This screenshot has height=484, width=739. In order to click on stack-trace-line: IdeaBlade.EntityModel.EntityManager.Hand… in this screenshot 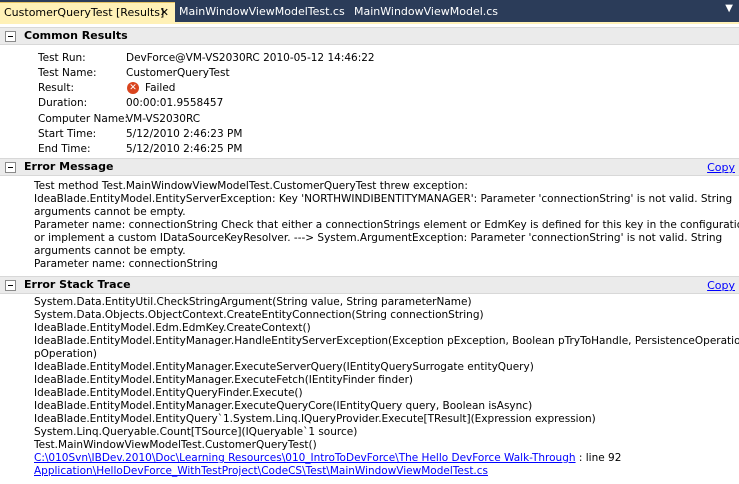, I will do `click(386, 341)`.